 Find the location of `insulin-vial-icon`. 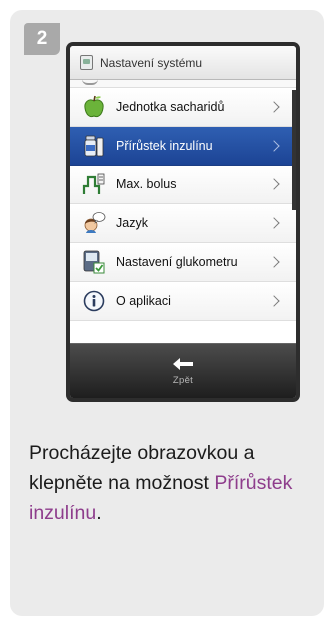

insulin-vial-icon is located at coordinates (94, 146).